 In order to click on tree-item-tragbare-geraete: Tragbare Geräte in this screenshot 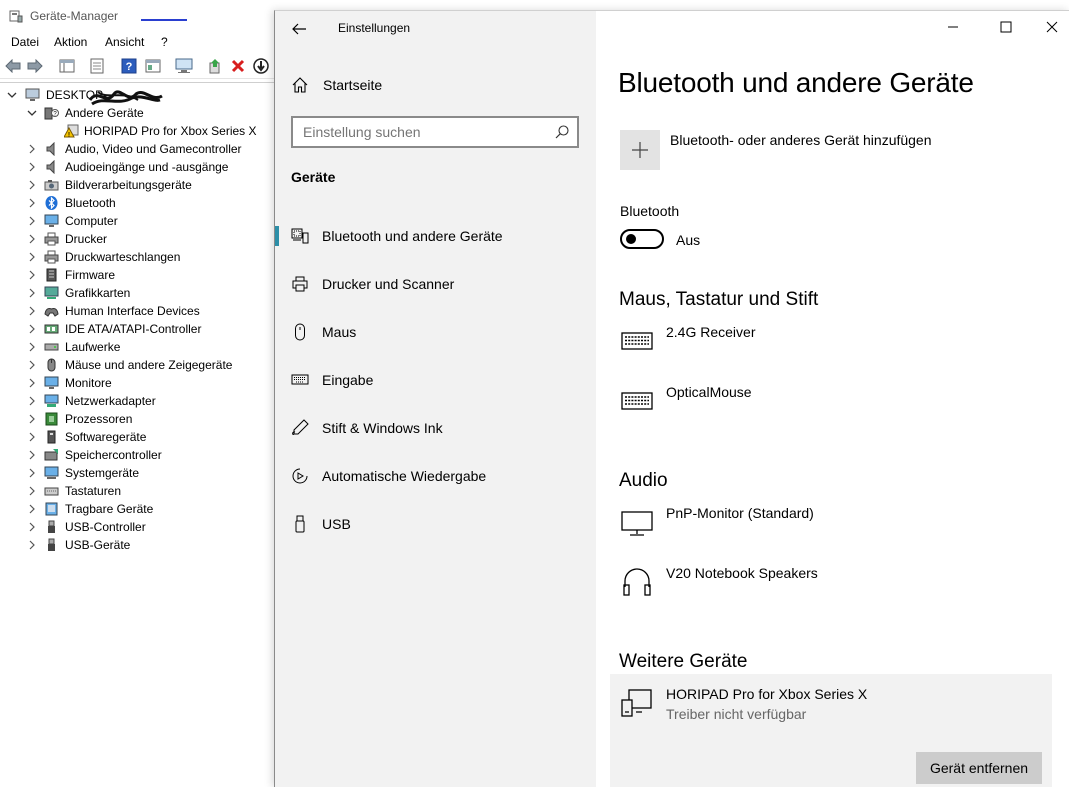, I will do `click(138, 509)`.